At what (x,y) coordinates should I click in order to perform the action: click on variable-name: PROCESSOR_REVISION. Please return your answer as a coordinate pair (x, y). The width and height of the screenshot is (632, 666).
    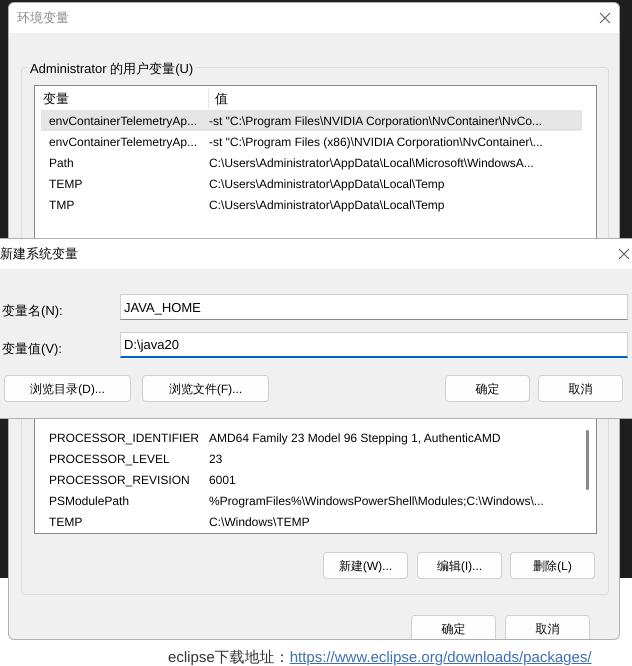
    Looking at the image, I should click on (119, 480).